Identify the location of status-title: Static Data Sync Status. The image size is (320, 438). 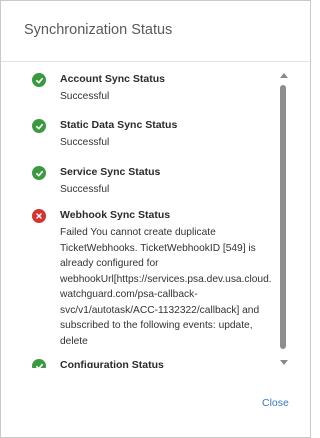
(119, 125).